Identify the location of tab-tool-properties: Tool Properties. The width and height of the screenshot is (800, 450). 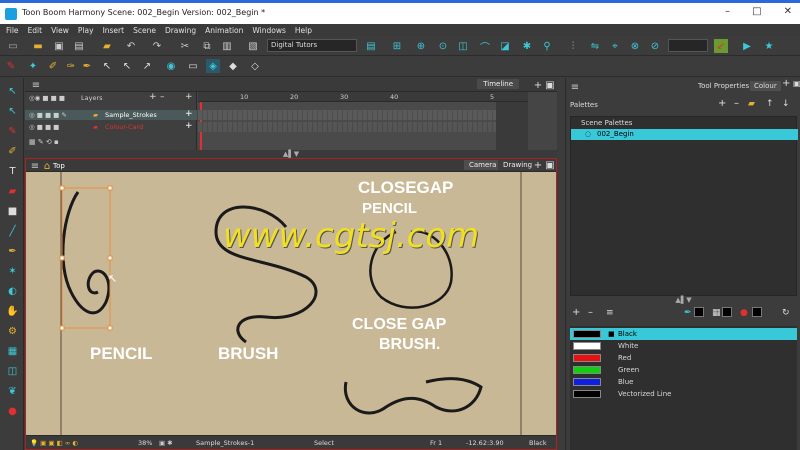
(724, 86).